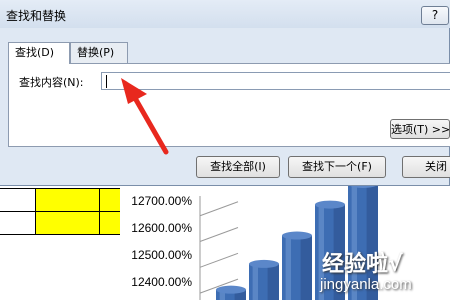 This screenshot has height=300, width=450. Describe the element at coordinates (36, 16) in the screenshot. I see `dialog-title: 查找和替换` at that location.